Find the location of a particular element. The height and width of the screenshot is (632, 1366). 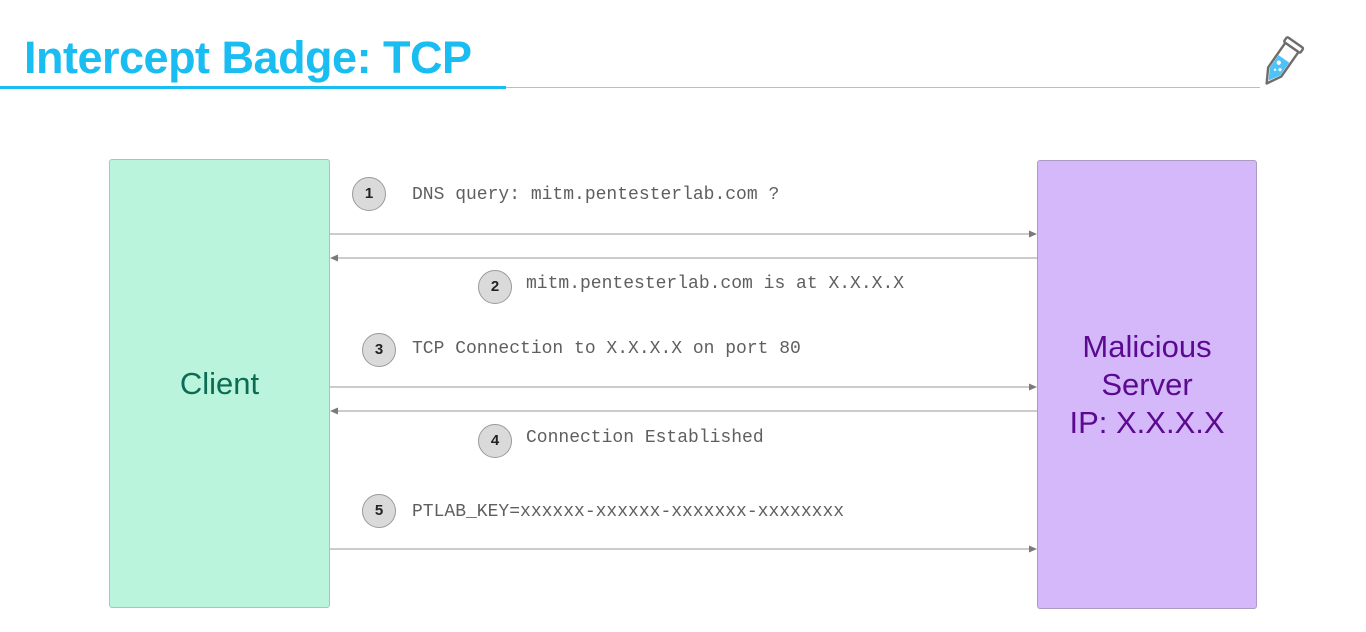

step-1-arrowhead is located at coordinates (1033, 234).